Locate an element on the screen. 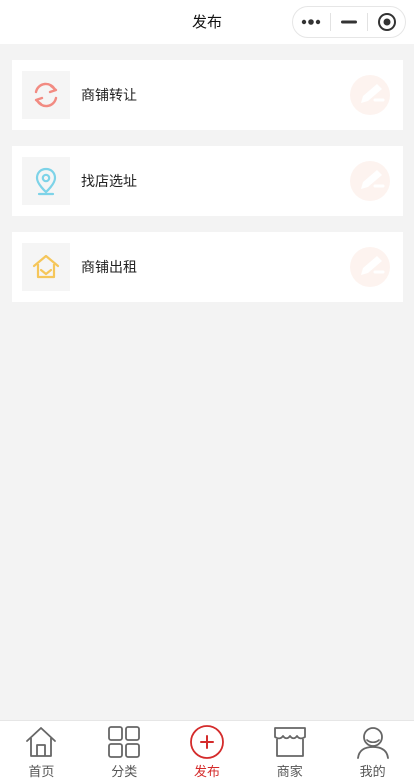 This screenshot has width=414, height=780. tab-merchant: 商家 is located at coordinates (289, 750).